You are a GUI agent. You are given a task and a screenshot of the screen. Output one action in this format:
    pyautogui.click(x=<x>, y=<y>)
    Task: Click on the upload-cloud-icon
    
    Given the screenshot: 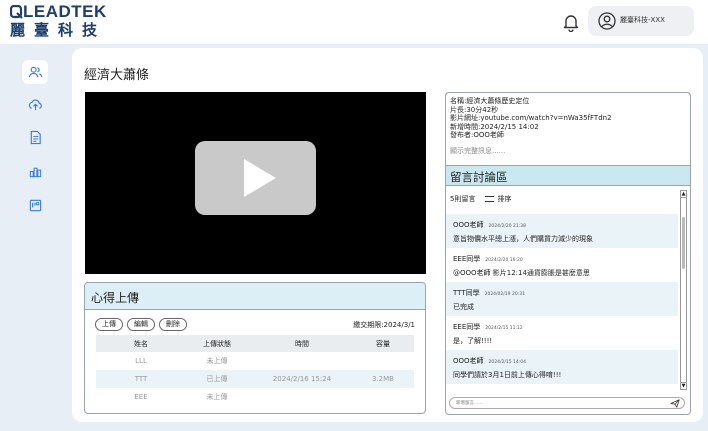 What is the action you would take?
    pyautogui.click(x=35, y=104)
    